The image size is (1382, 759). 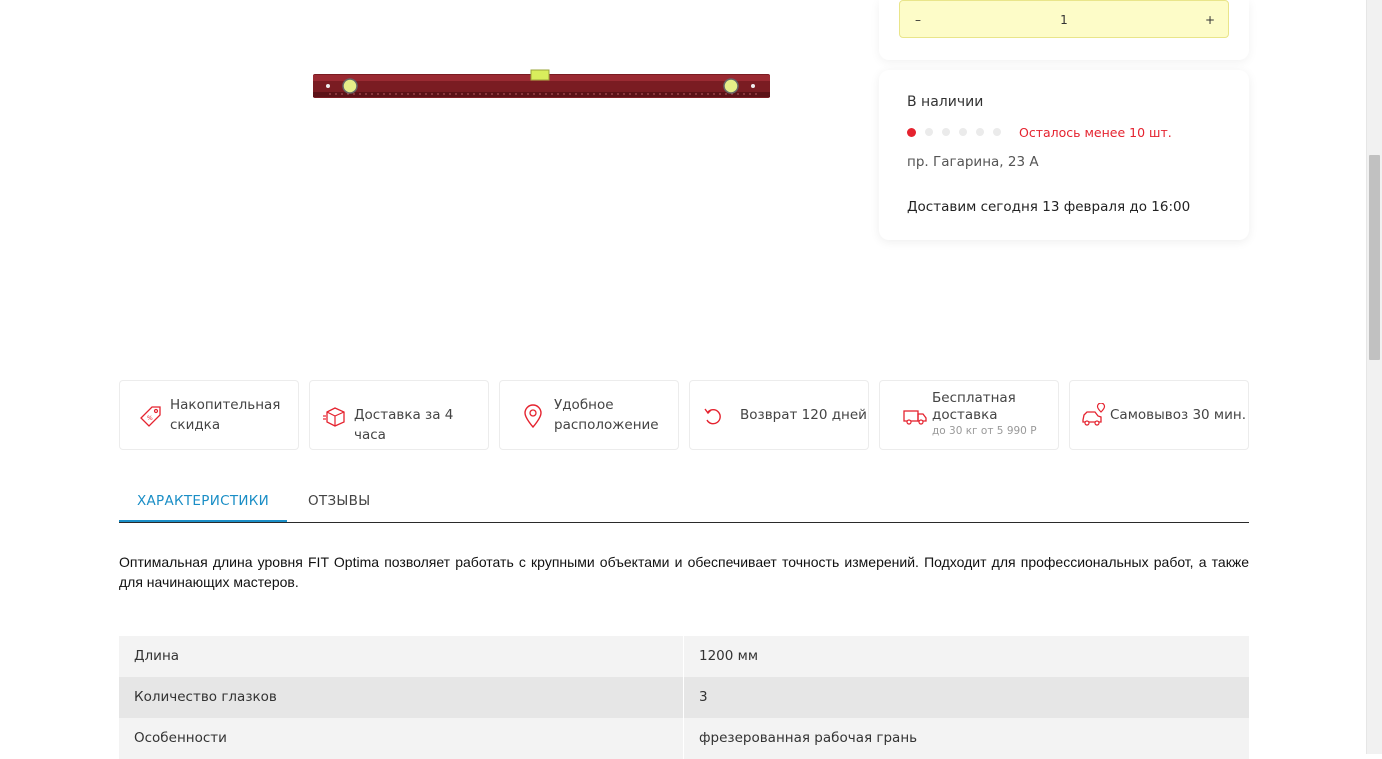 I want to click on table-row: Особенности фрезерованная рабочая грань, so click(x=684, y=738).